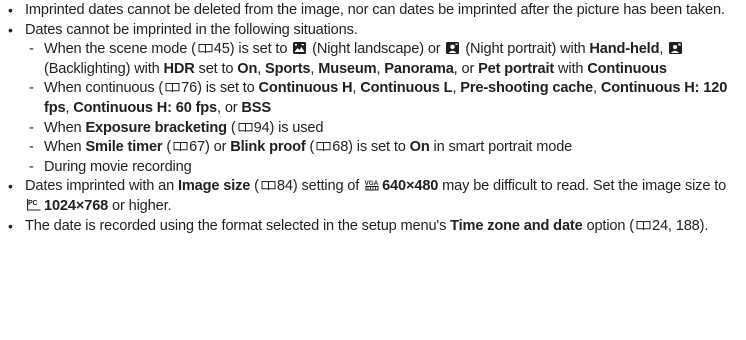 The width and height of the screenshot is (746, 340). What do you see at coordinates (197, 147) in the screenshot?
I see `page-ref-number: 67` at bounding box center [197, 147].